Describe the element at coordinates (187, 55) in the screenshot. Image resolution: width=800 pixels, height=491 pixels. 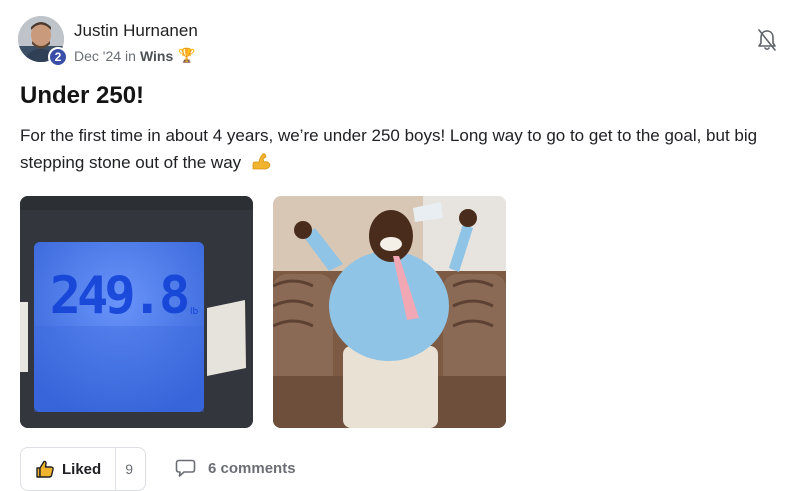
I see `trophy-icon: 🏆` at that location.